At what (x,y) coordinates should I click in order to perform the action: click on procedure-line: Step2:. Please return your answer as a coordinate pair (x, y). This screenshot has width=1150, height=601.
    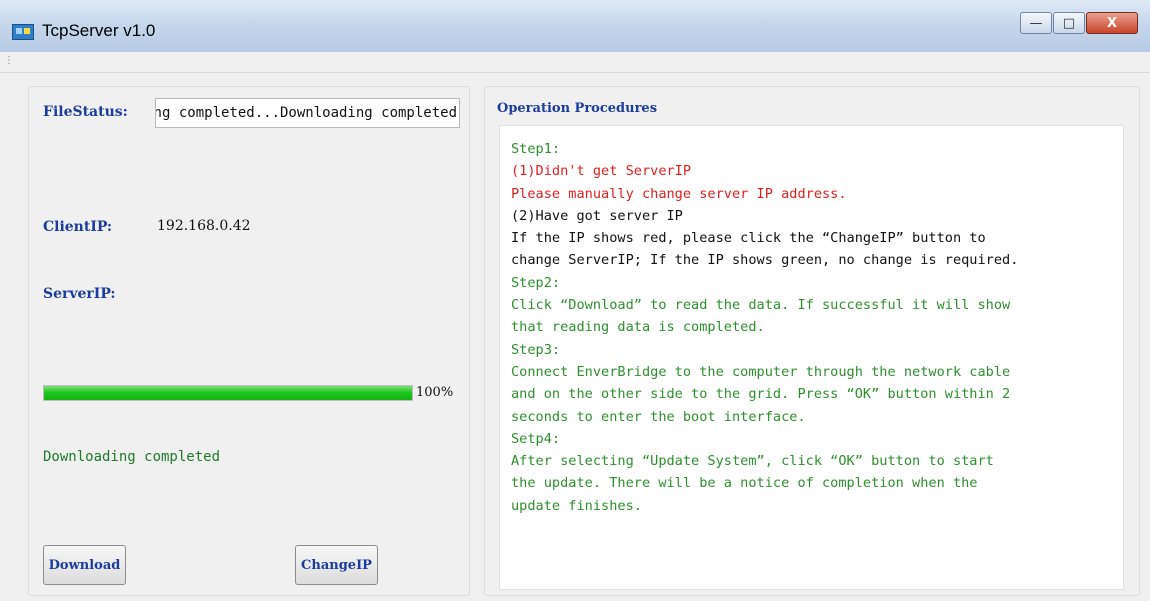
    Looking at the image, I should click on (536, 282).